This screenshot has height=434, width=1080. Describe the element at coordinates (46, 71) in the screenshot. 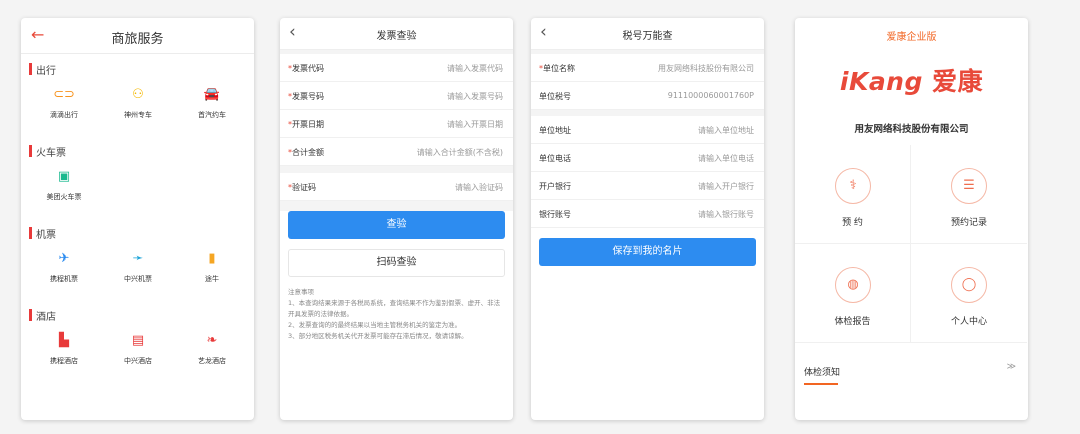

I see `section-title: 出行` at that location.